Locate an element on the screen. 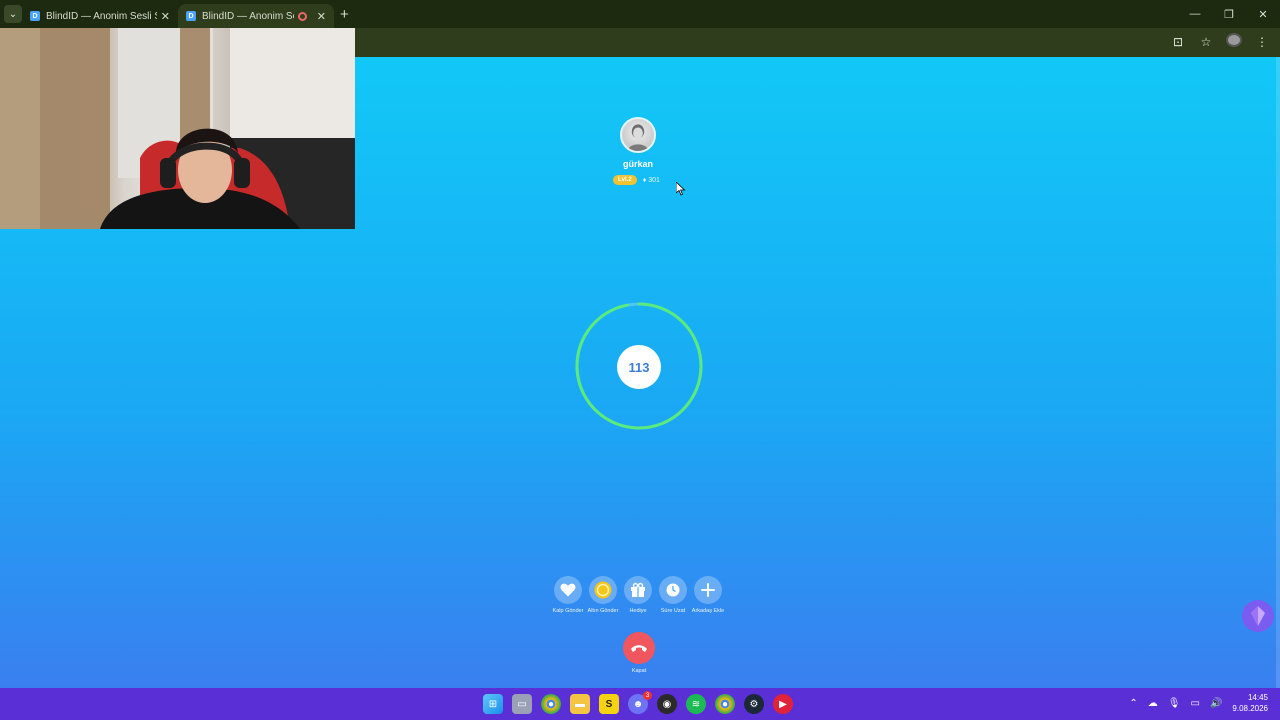 The height and width of the screenshot is (720, 1280). gem-count-value: 301 is located at coordinates (654, 180).